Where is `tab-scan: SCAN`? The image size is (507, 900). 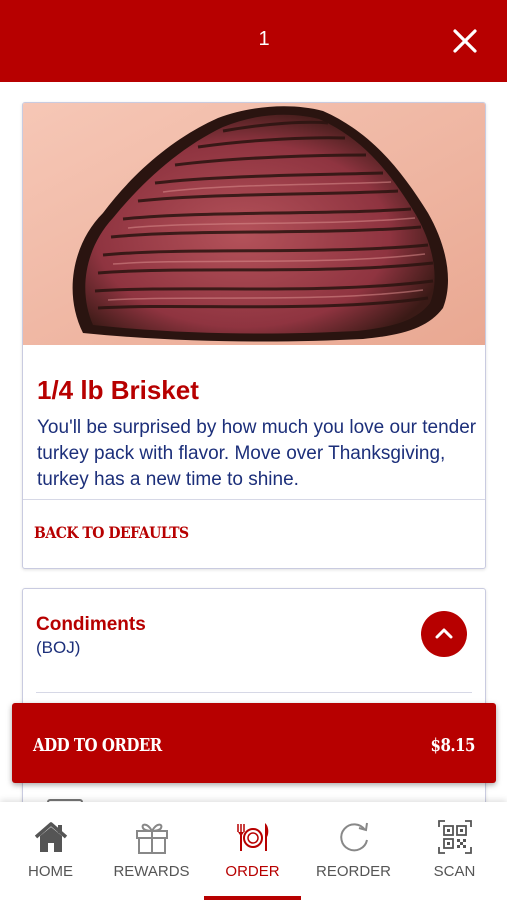
tab-scan: SCAN is located at coordinates (454, 851).